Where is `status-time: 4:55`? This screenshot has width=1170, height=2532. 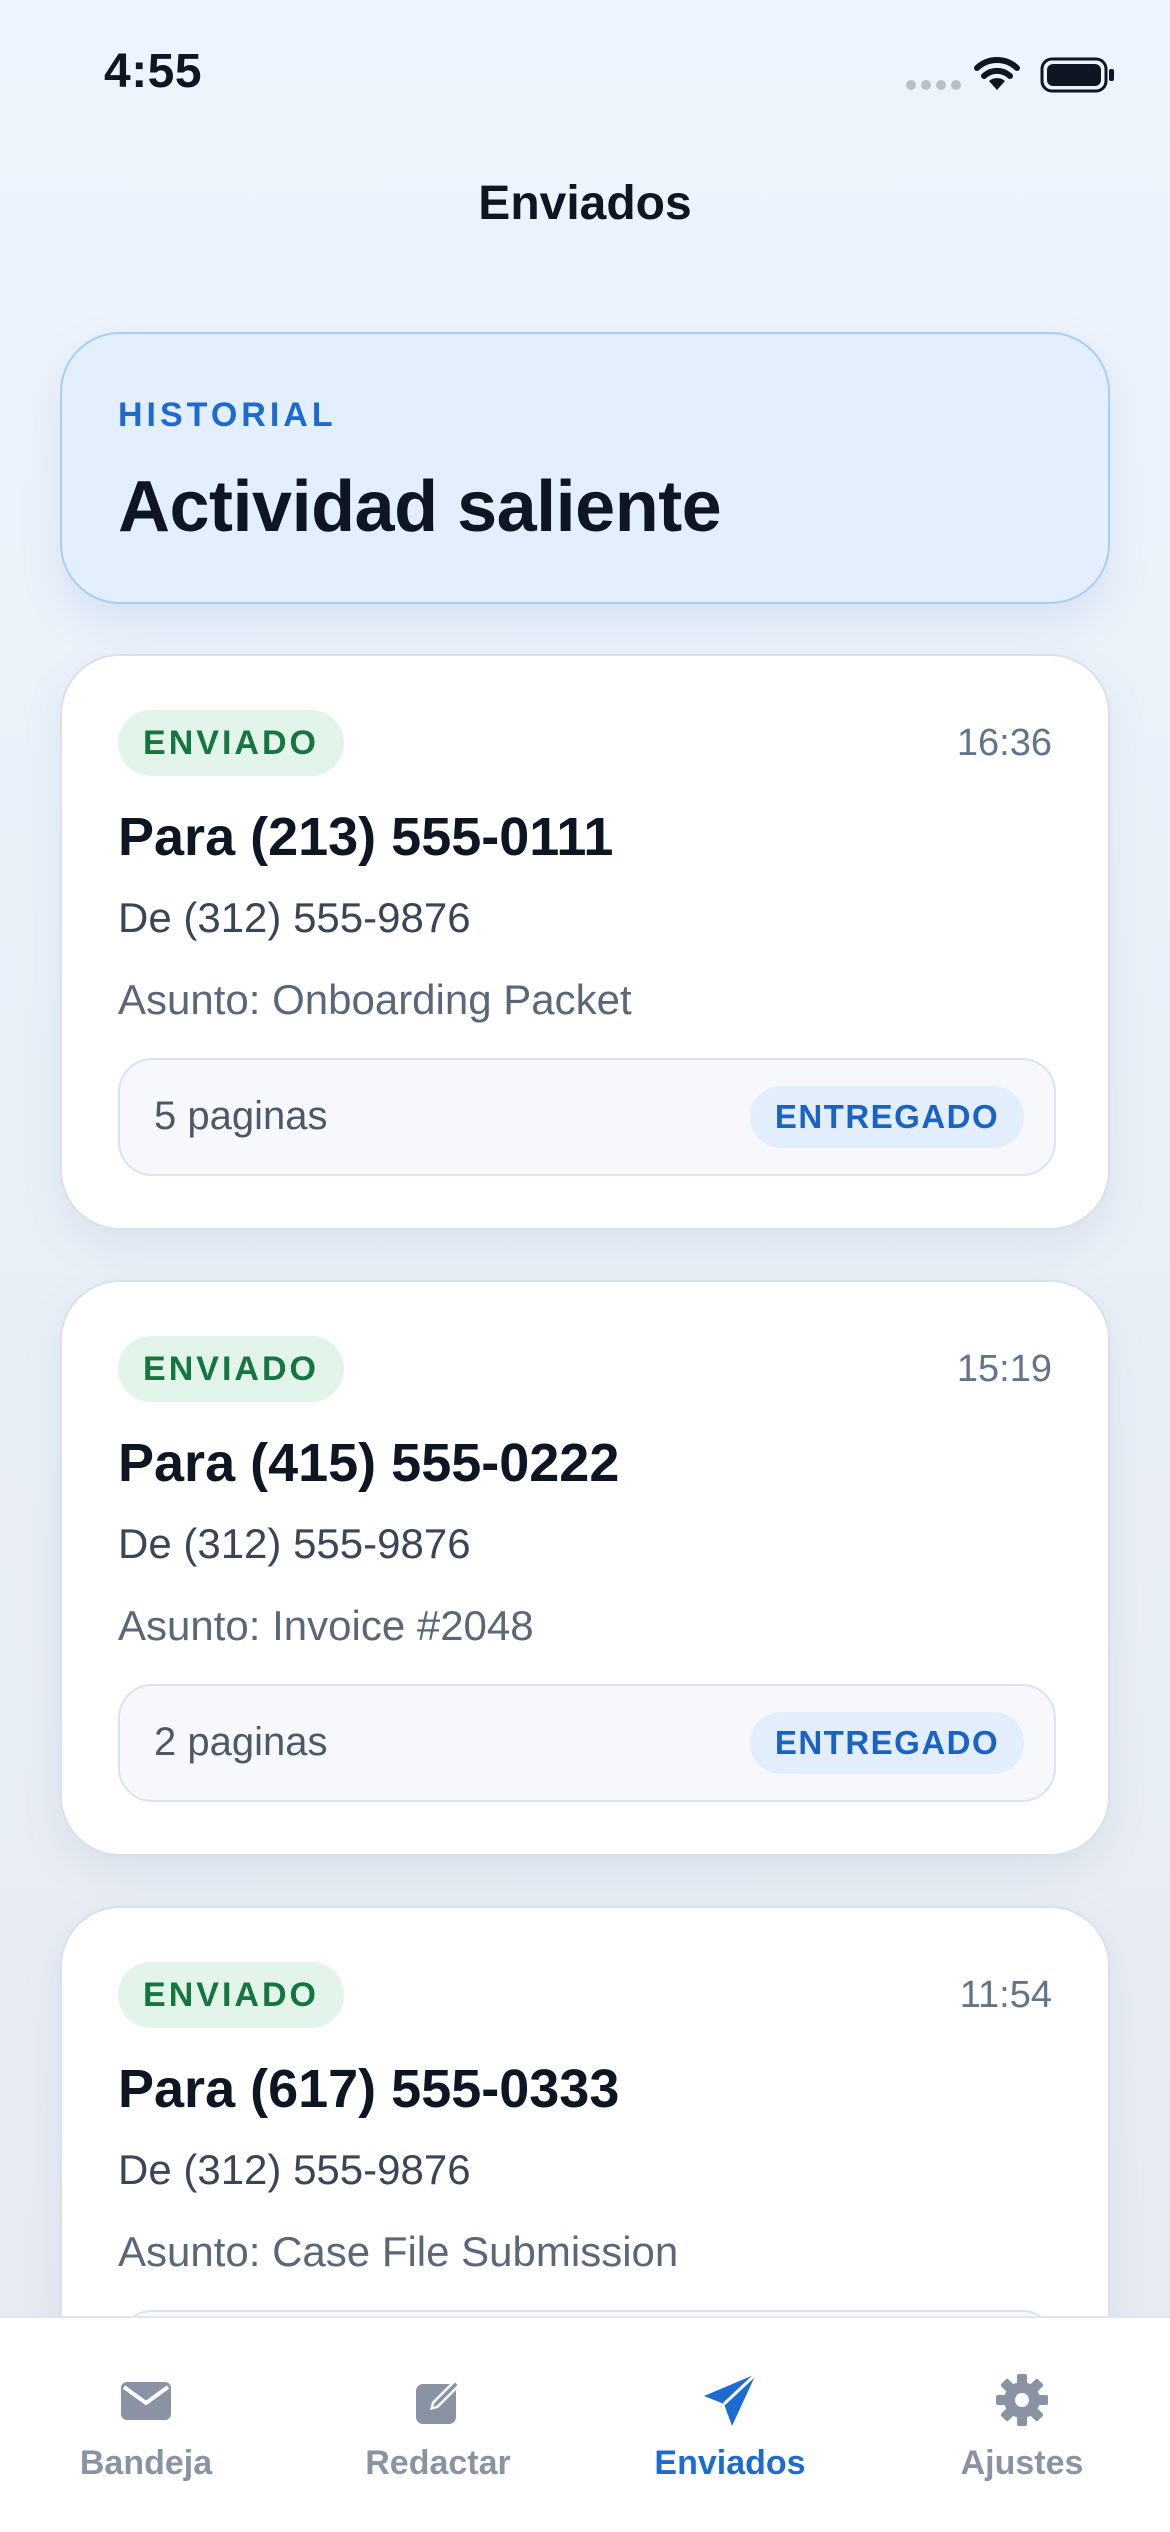
status-time: 4:55 is located at coordinates (153, 71).